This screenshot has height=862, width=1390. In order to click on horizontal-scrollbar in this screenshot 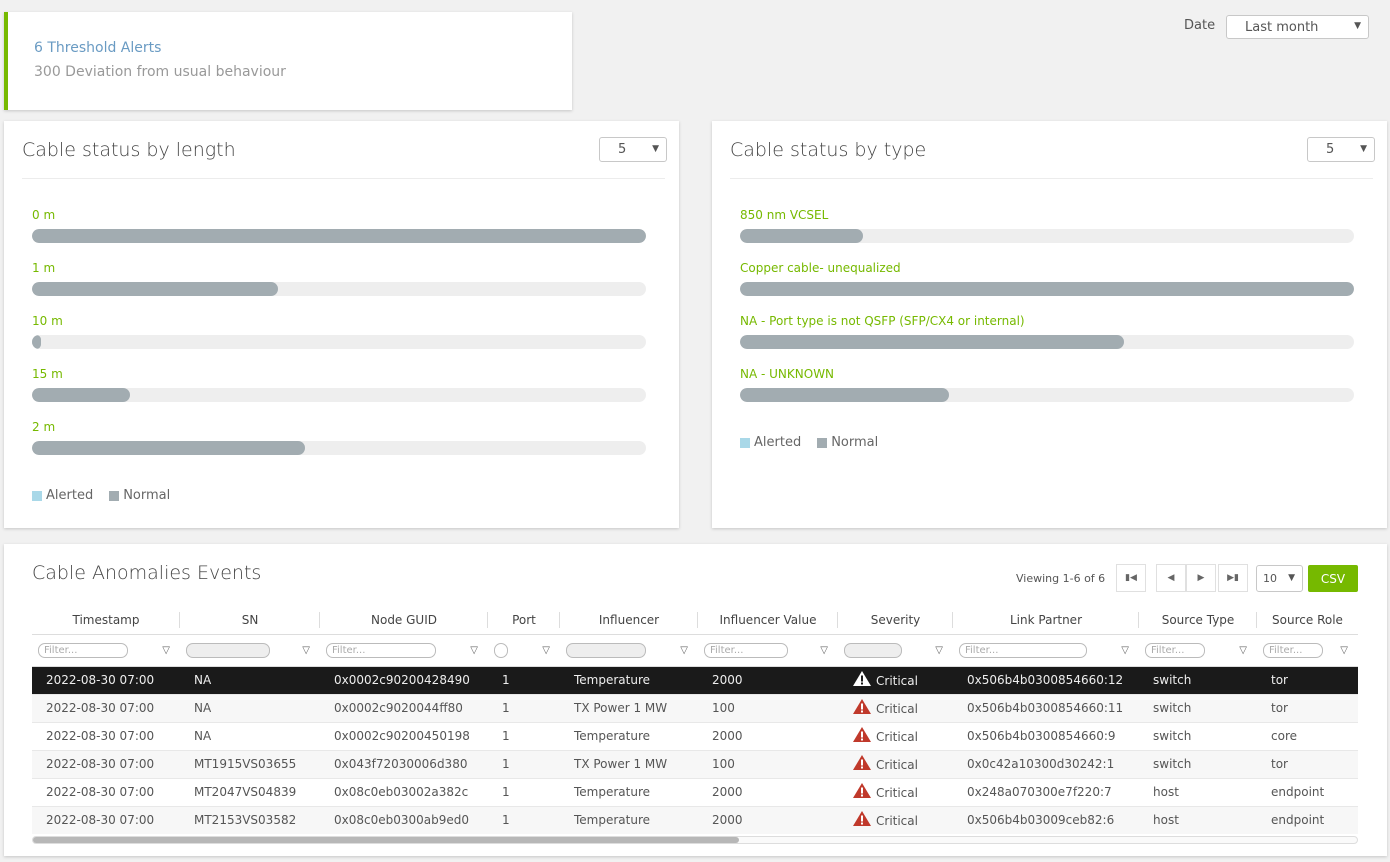, I will do `click(695, 840)`.